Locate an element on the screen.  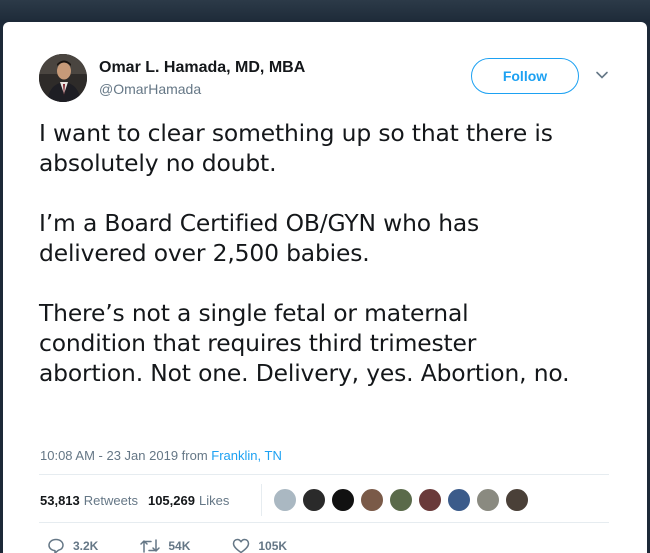
retweet-icon is located at coordinates (150, 546).